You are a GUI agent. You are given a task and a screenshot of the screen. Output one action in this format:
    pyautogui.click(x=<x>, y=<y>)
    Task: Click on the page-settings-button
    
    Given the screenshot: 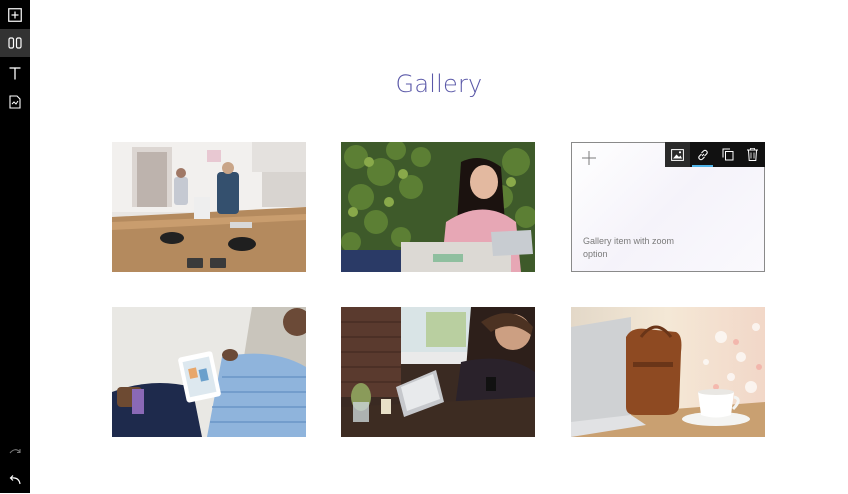 What is the action you would take?
    pyautogui.click(x=15, y=102)
    